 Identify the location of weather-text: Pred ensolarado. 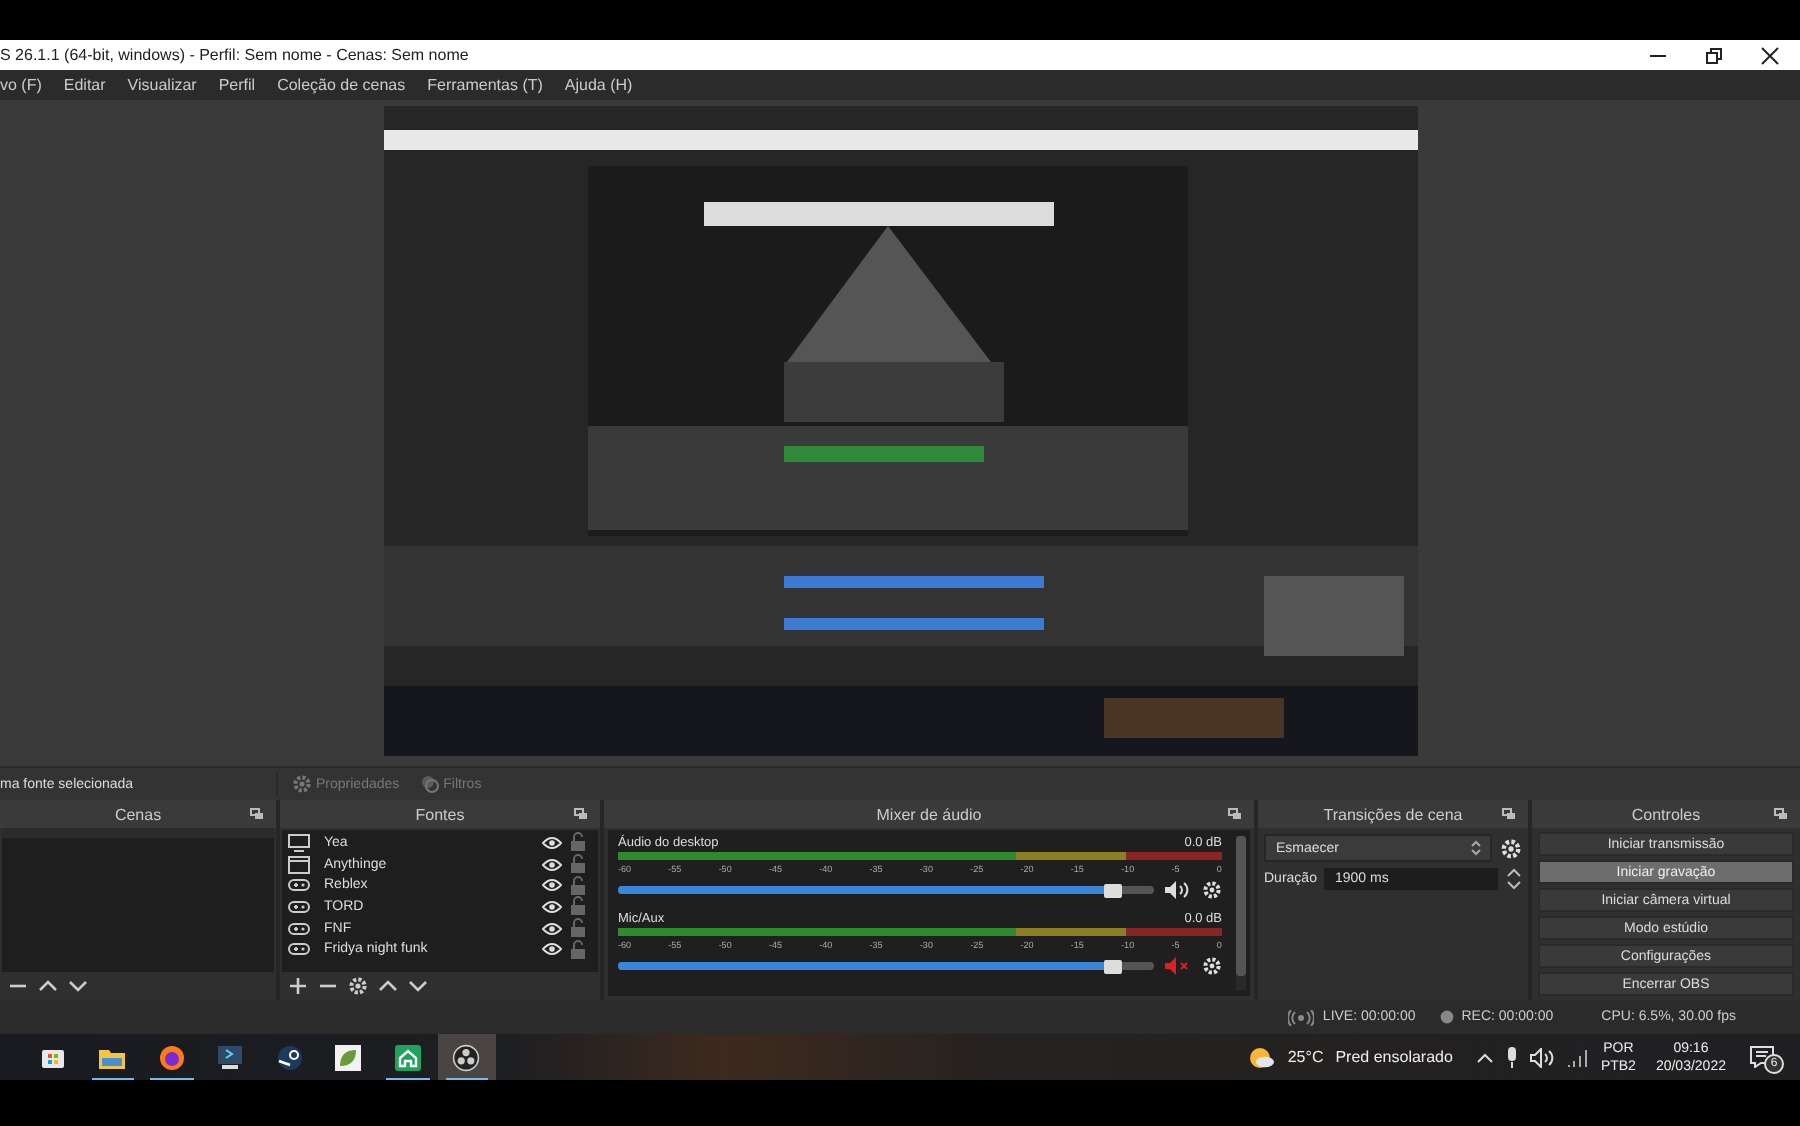
(1394, 1057).